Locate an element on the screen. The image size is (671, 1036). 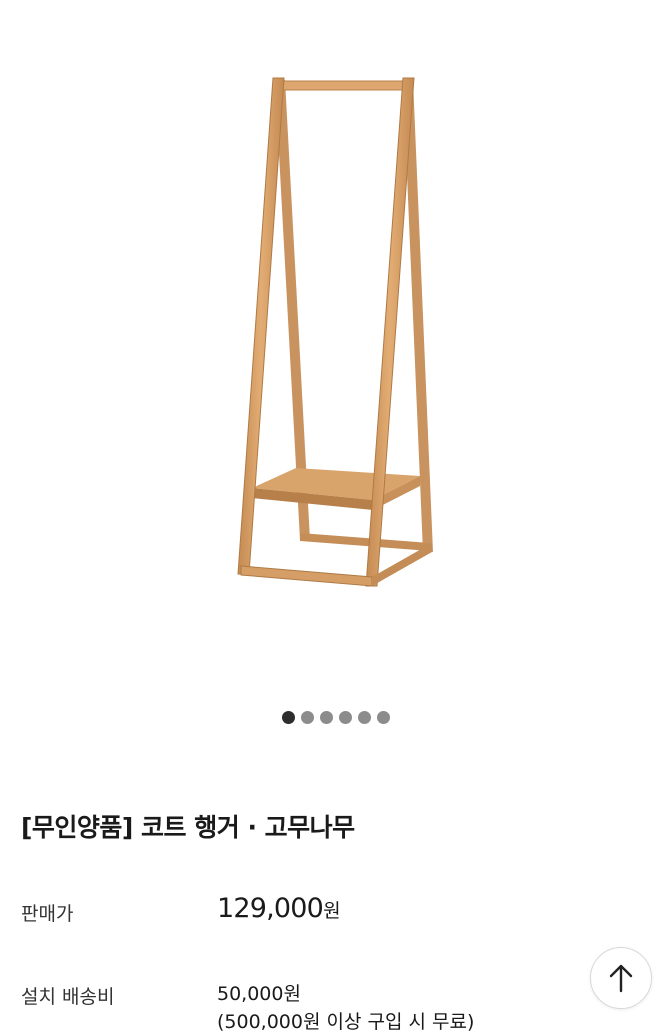
shipping-fee: 50,000원 is located at coordinates (259, 994).